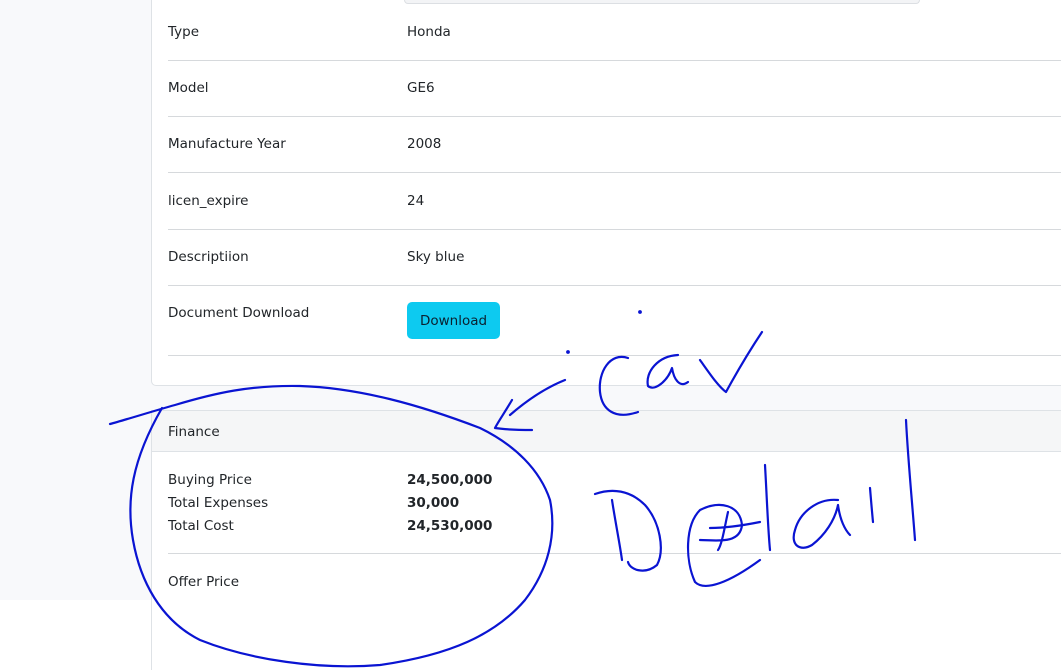 The width and height of the screenshot is (1061, 670). I want to click on detail-label-licen-expire: licen_expire, so click(208, 201).